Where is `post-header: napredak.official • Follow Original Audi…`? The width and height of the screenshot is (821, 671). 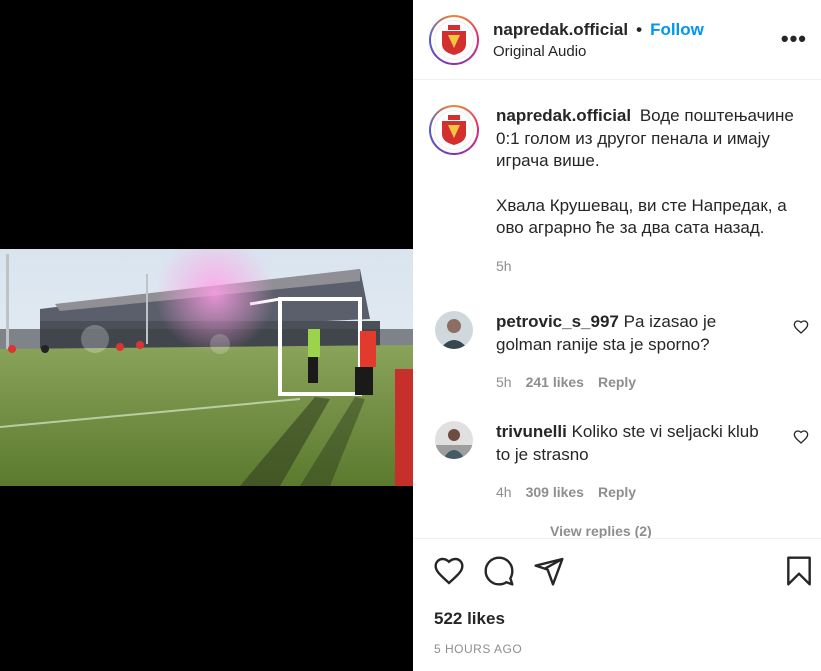 post-header: napredak.official • Follow Original Audi… is located at coordinates (617, 40).